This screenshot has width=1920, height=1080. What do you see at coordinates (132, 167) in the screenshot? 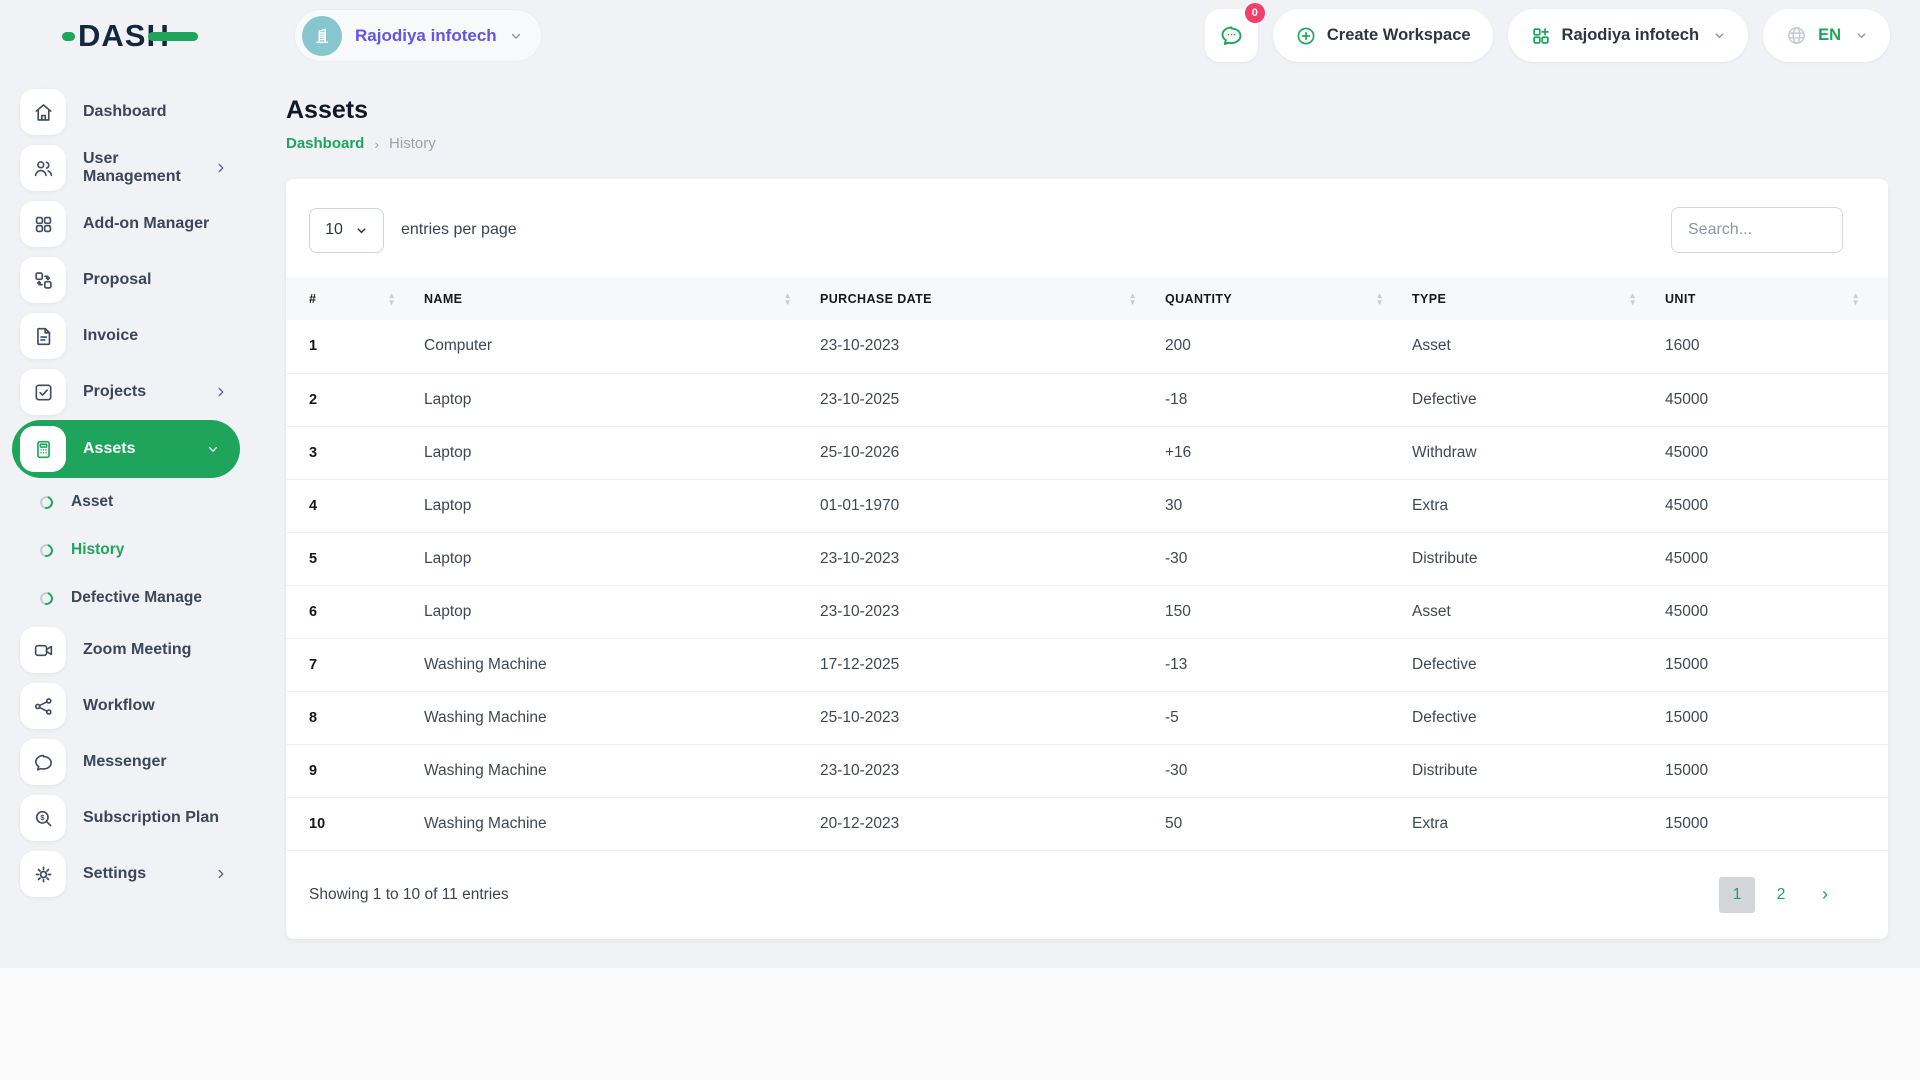
I see `sidebar-label: User Management` at bounding box center [132, 167].